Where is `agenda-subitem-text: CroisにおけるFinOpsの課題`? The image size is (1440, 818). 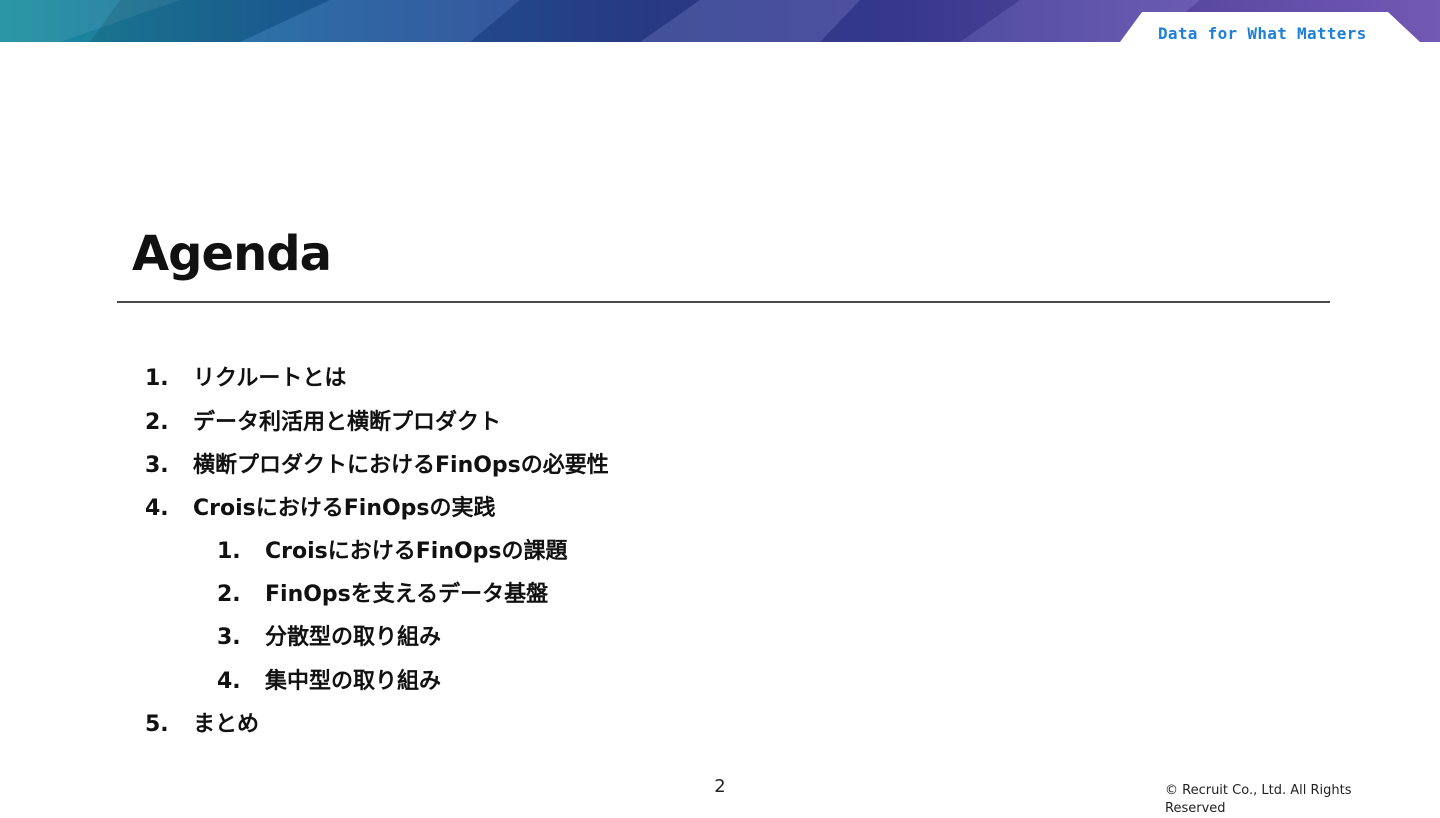
agenda-subitem-text: CroisにおけるFinOpsの課題 is located at coordinates (416, 551).